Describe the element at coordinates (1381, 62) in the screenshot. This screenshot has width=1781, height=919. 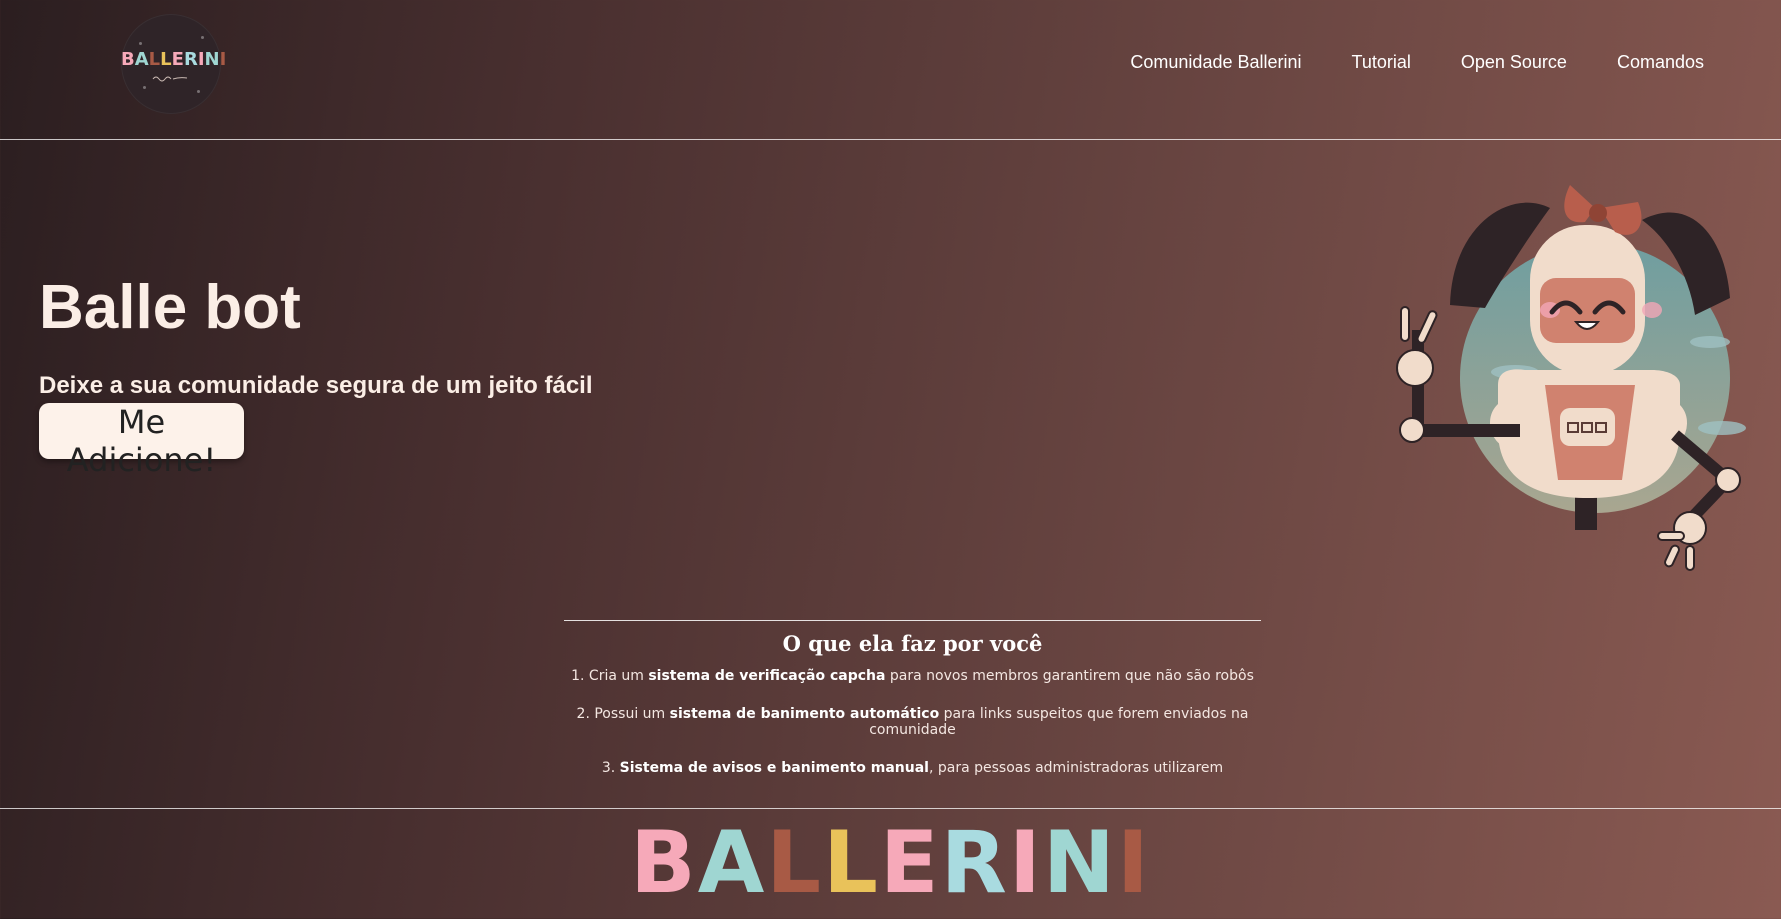
I see `nav-link-tutorial: Tutorial` at that location.